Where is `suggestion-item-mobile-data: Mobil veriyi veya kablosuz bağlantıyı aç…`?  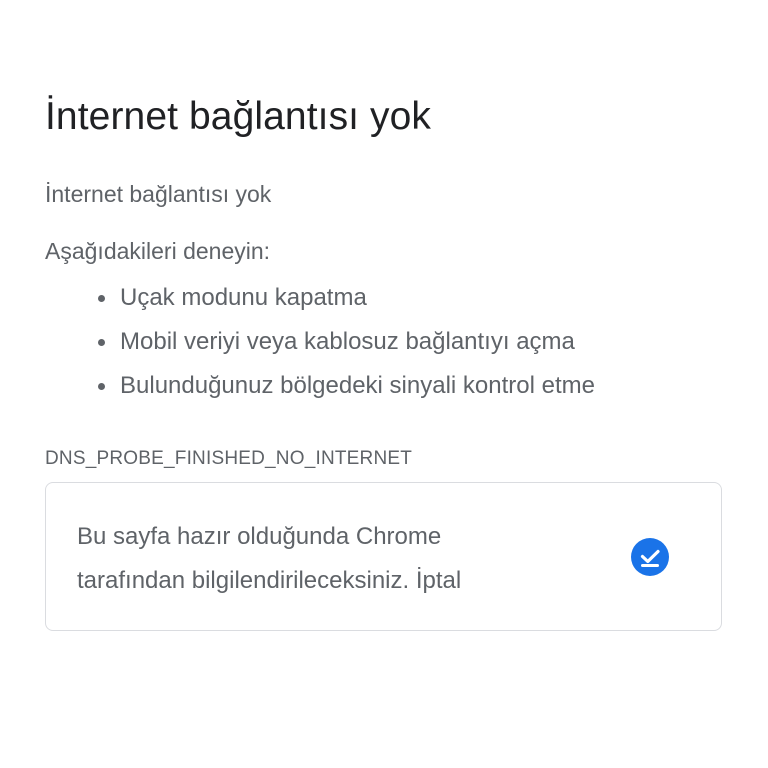
suggestion-item-mobile-data: Mobil veriyi veya kablosuz bağlantıyı aç… is located at coordinates (345, 342).